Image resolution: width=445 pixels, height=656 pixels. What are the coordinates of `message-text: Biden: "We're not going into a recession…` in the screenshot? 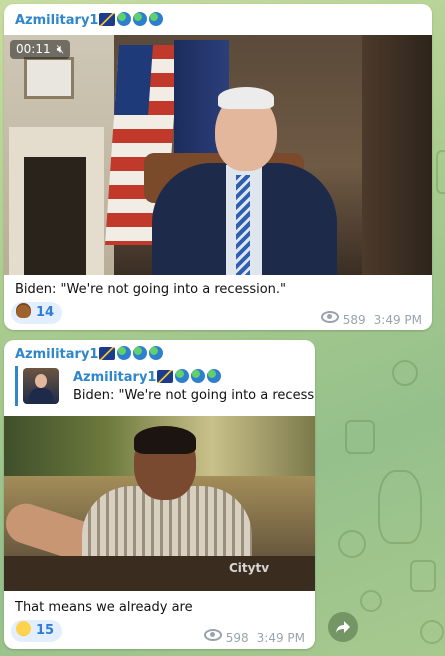 It's located at (151, 289).